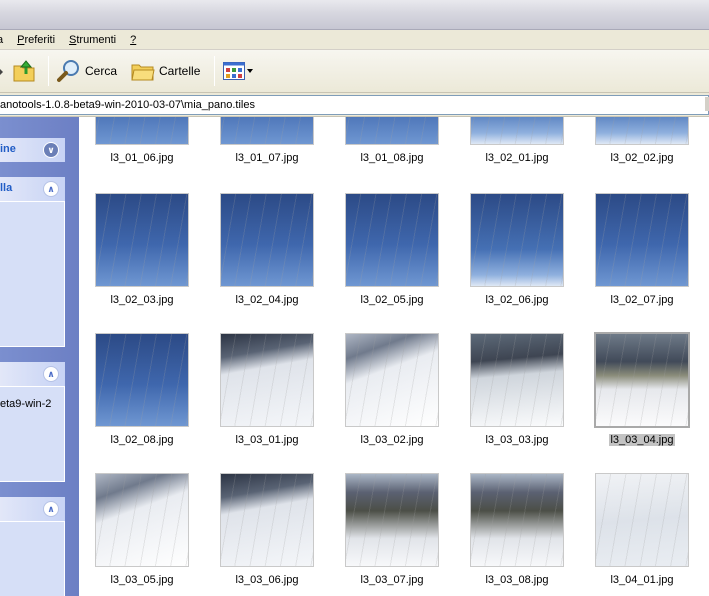 This screenshot has width=709, height=596. Describe the element at coordinates (32, 434) in the screenshot. I see `panel-body-3: eta9-win-2` at that location.